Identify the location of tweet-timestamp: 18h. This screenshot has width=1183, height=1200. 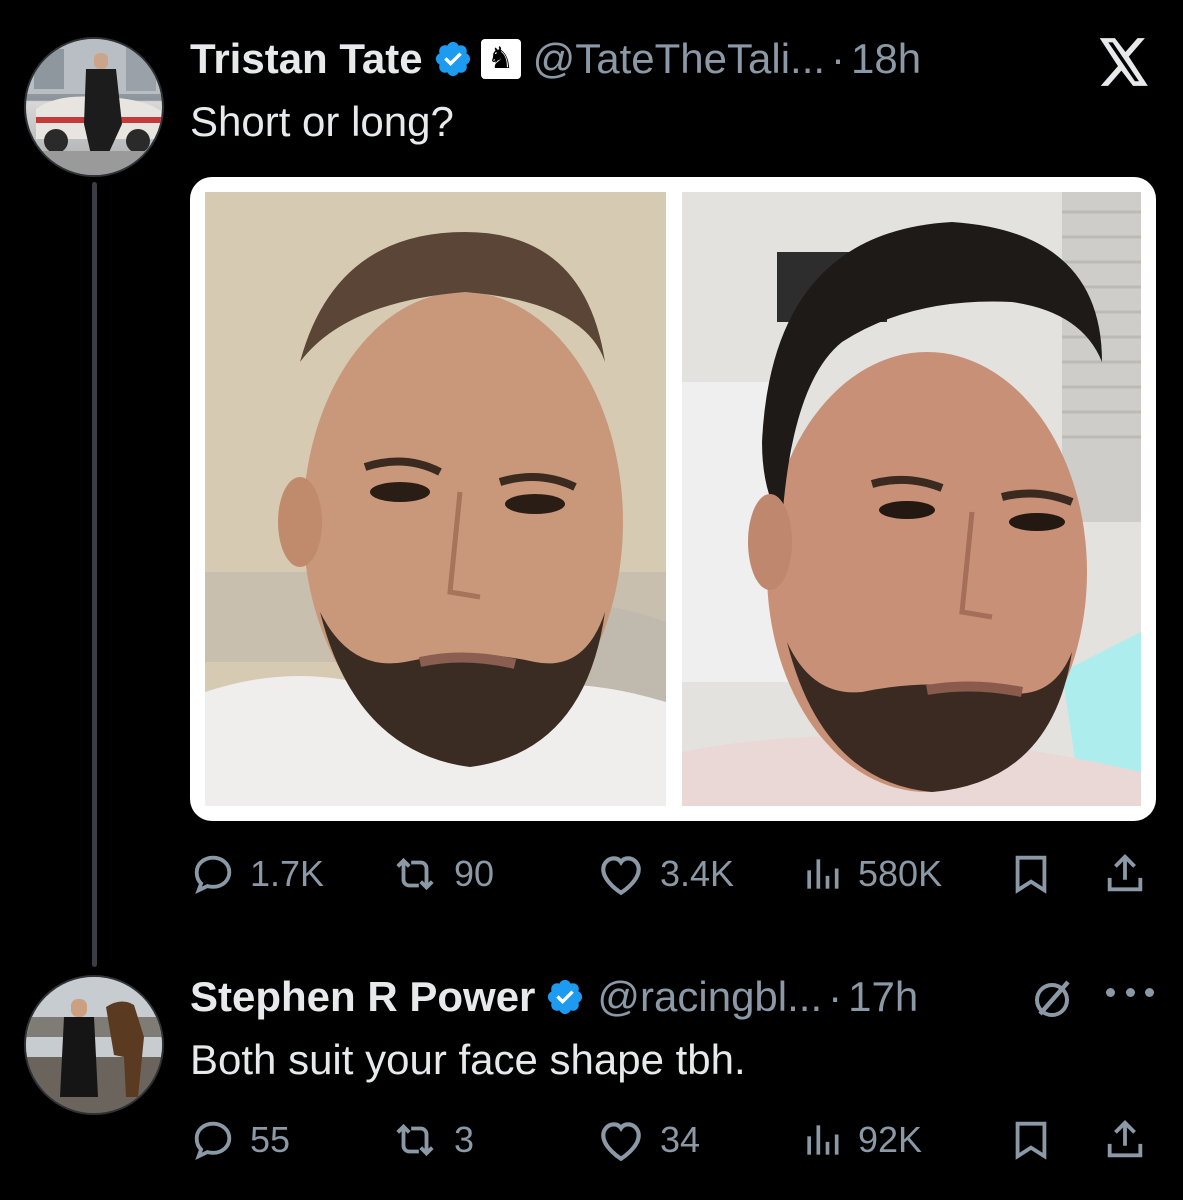
(886, 59).